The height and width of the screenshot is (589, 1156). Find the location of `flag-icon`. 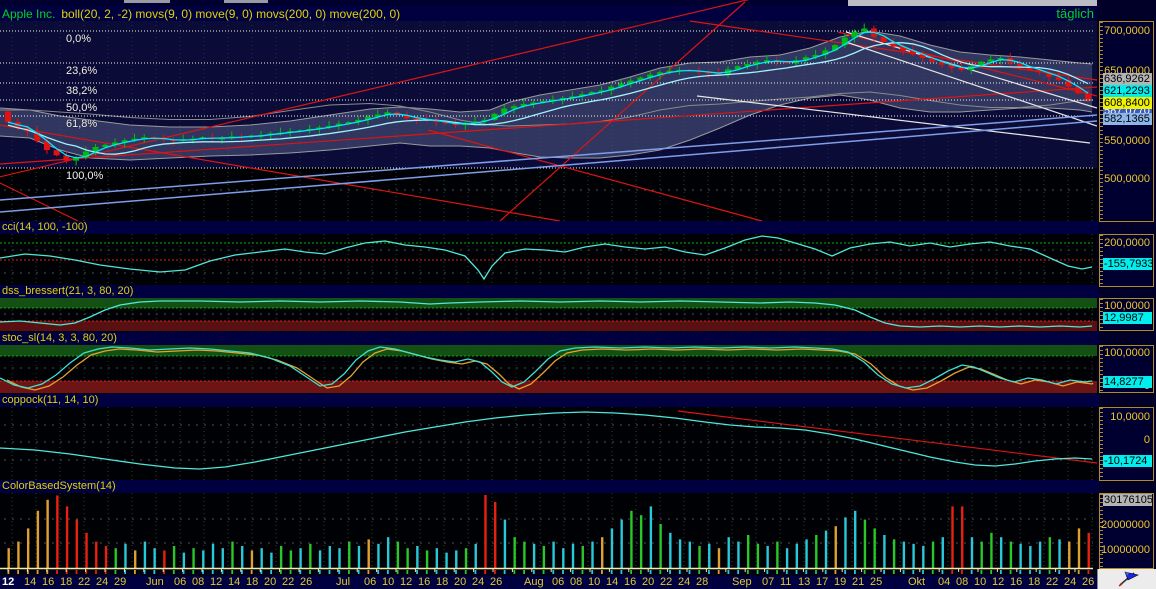

flag-icon is located at coordinates (1128, 579).